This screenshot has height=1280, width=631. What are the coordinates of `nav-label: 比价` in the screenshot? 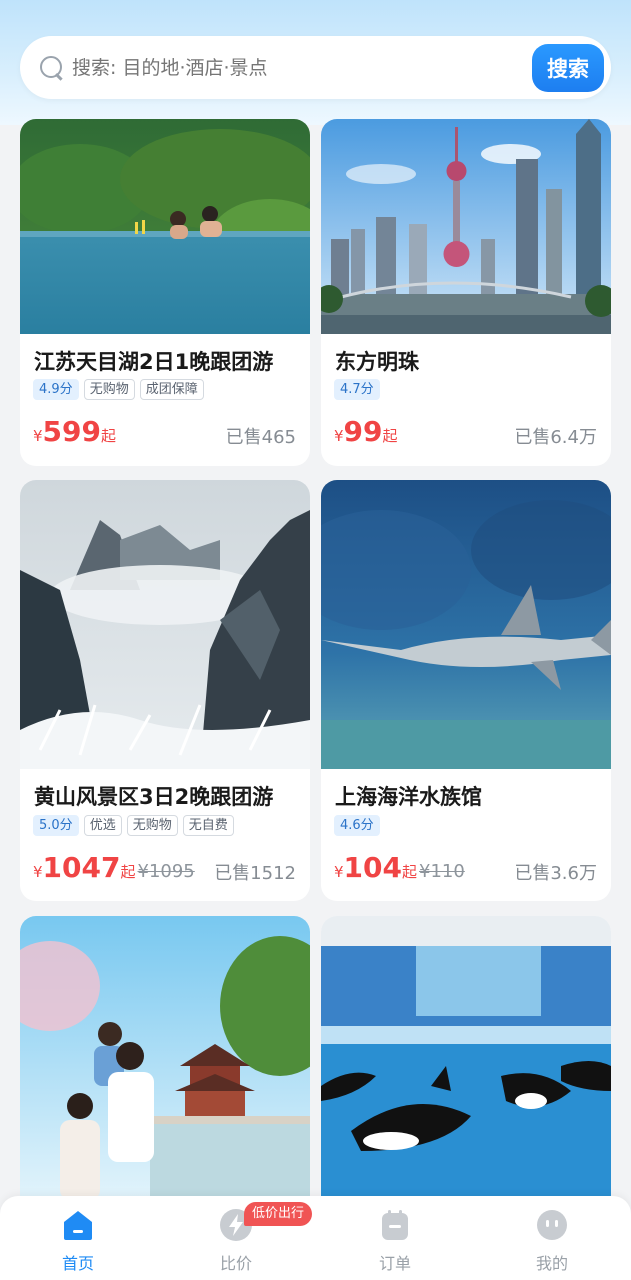 It's located at (235, 1263).